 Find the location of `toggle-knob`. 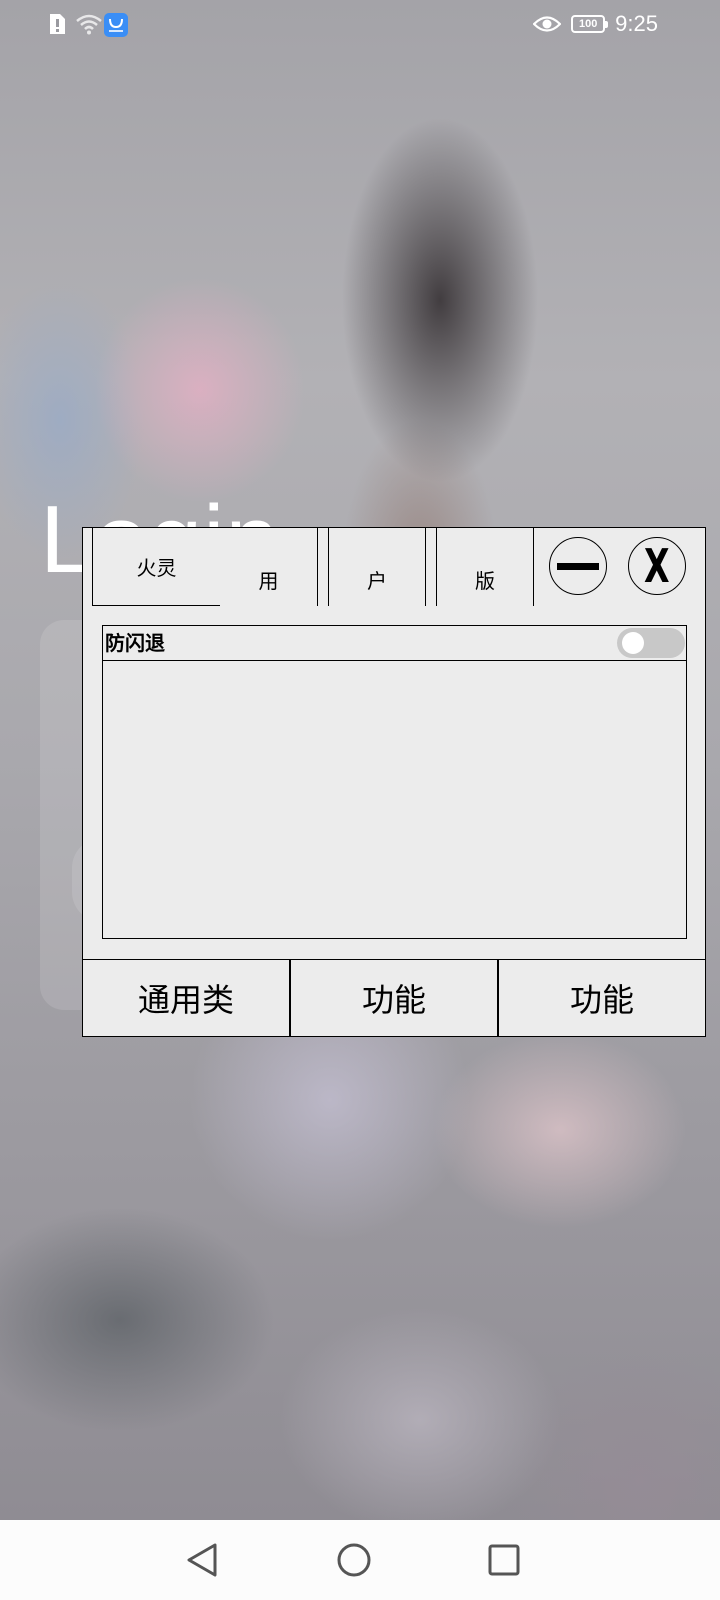

toggle-knob is located at coordinates (633, 643).